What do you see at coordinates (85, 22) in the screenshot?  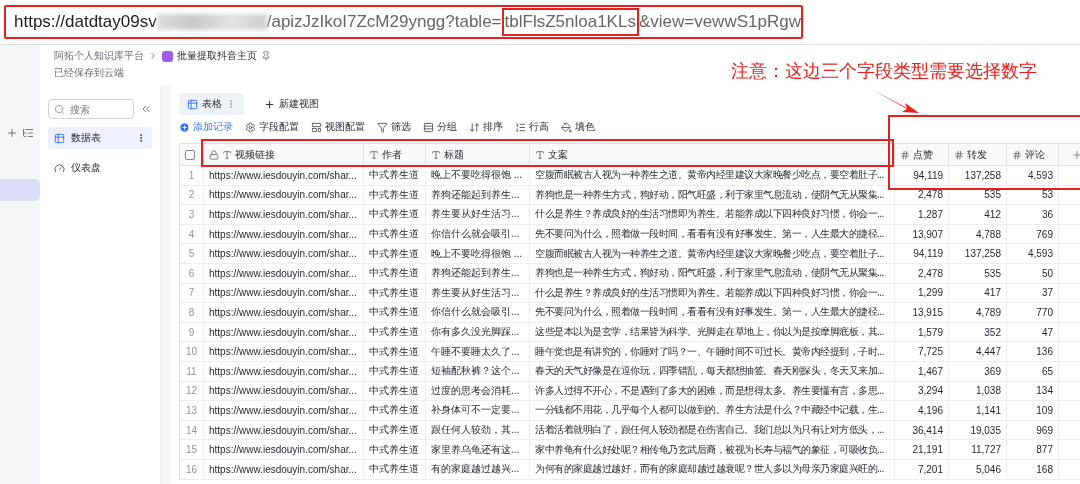 I see `url-text: https://datdtay09sv` at bounding box center [85, 22].